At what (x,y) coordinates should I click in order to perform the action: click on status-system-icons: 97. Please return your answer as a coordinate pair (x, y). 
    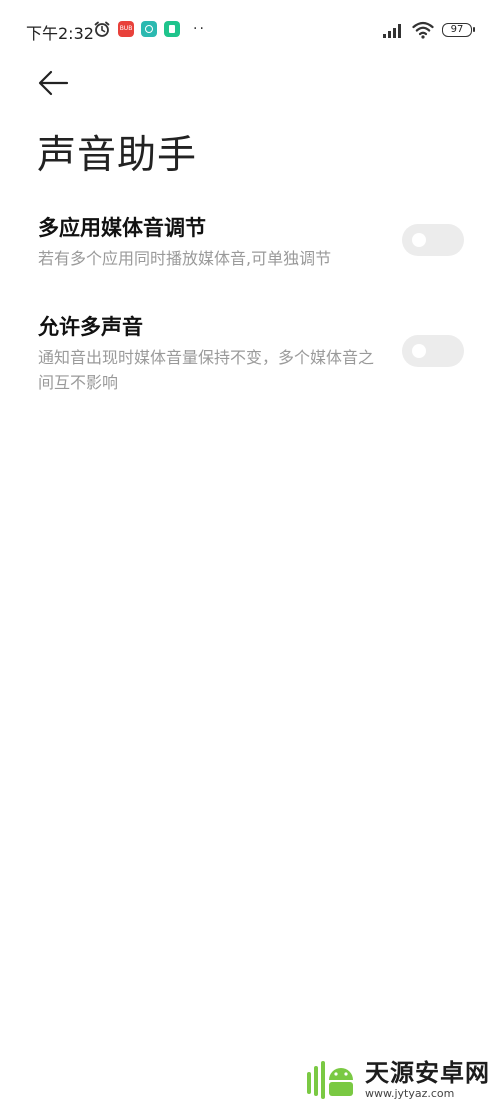
    Looking at the image, I should click on (428, 30).